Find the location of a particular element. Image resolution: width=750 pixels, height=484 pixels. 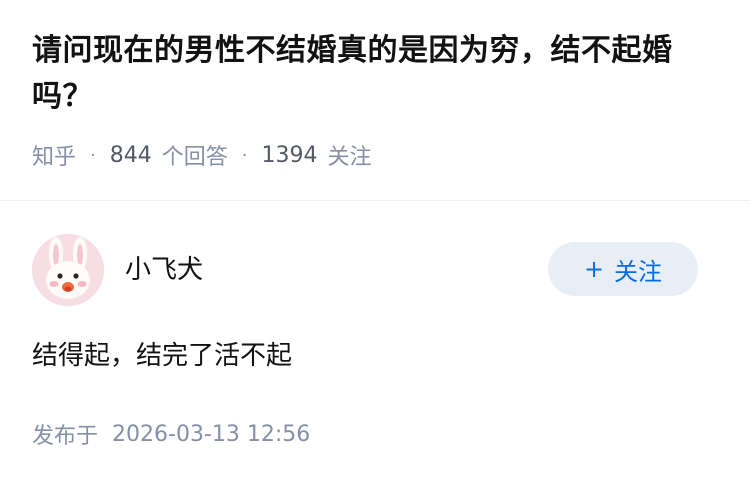

answer-content: 结得起，结完了活不起 is located at coordinates (162, 356).